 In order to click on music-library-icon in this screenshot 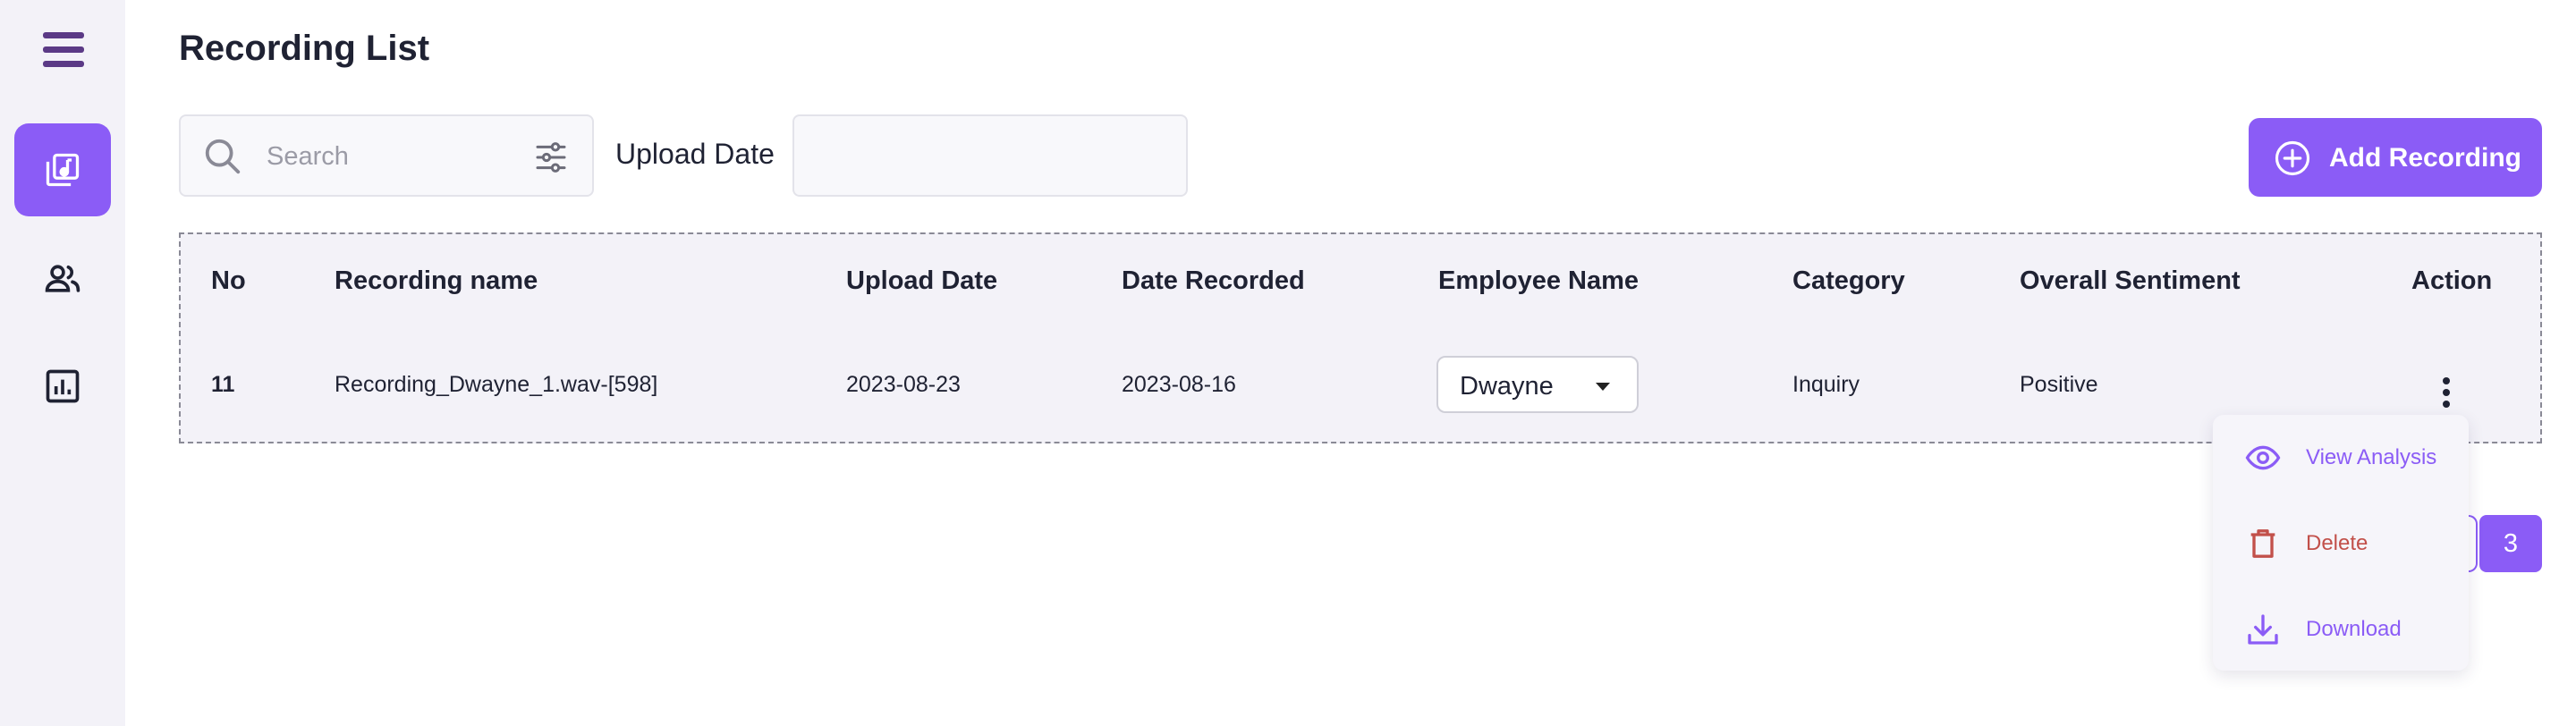, I will do `click(63, 170)`.